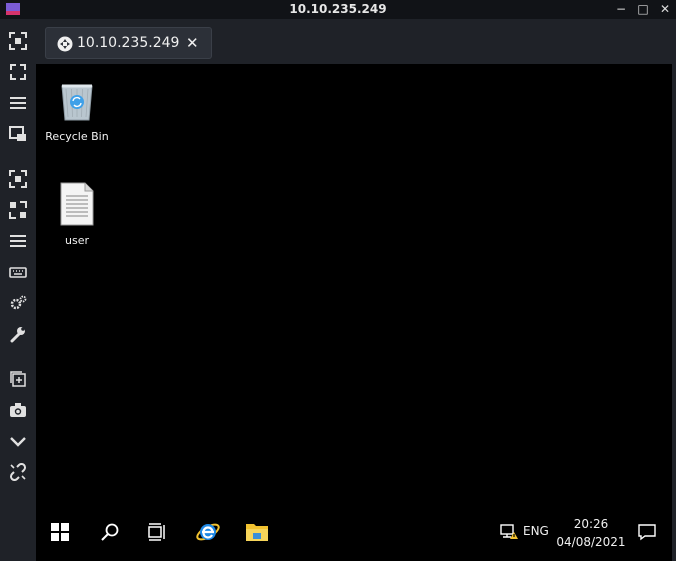  What do you see at coordinates (18, 41) in the screenshot?
I see `fit-screen-icon` at bounding box center [18, 41].